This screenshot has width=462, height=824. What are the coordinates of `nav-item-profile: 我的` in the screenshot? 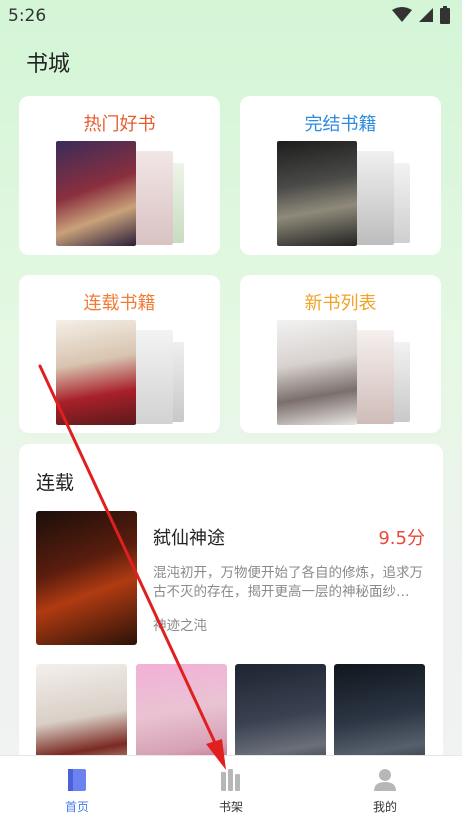 It's located at (385, 790).